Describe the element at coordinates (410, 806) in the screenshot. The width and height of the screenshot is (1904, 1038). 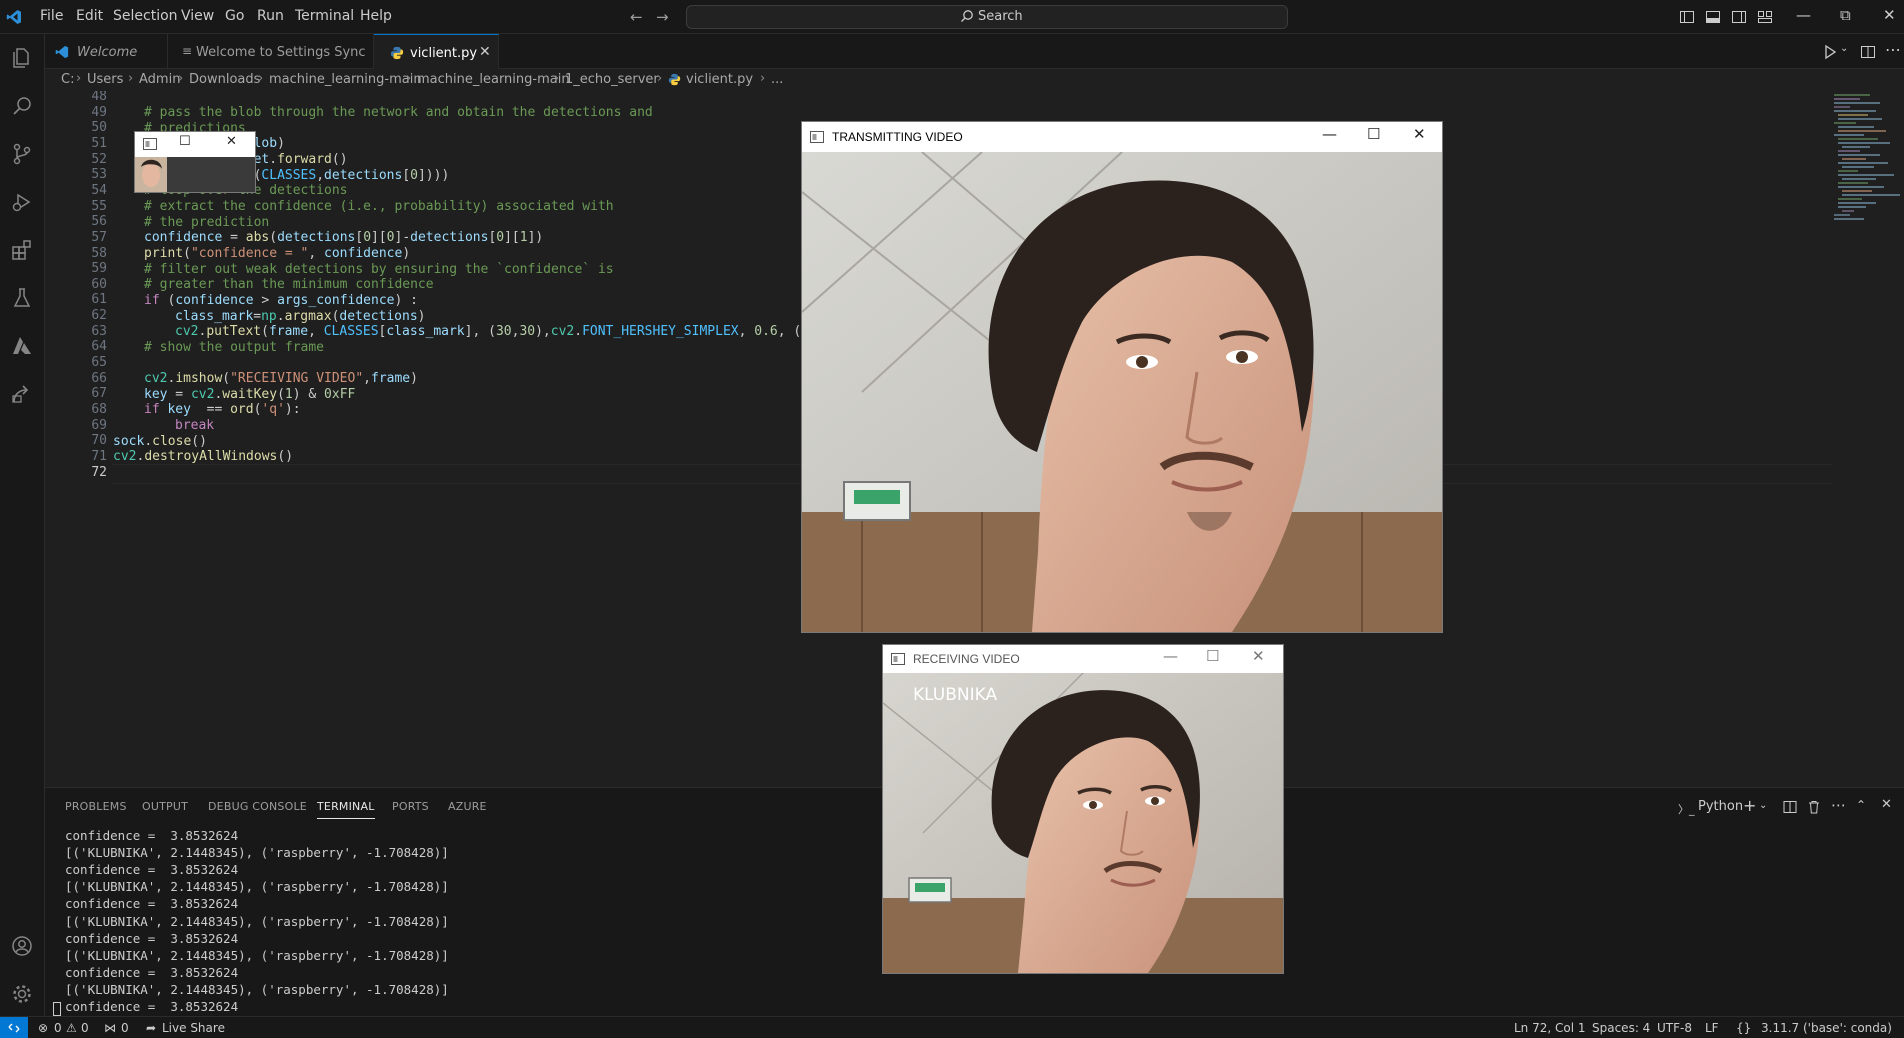
I see `tab-ports: PORTS` at that location.